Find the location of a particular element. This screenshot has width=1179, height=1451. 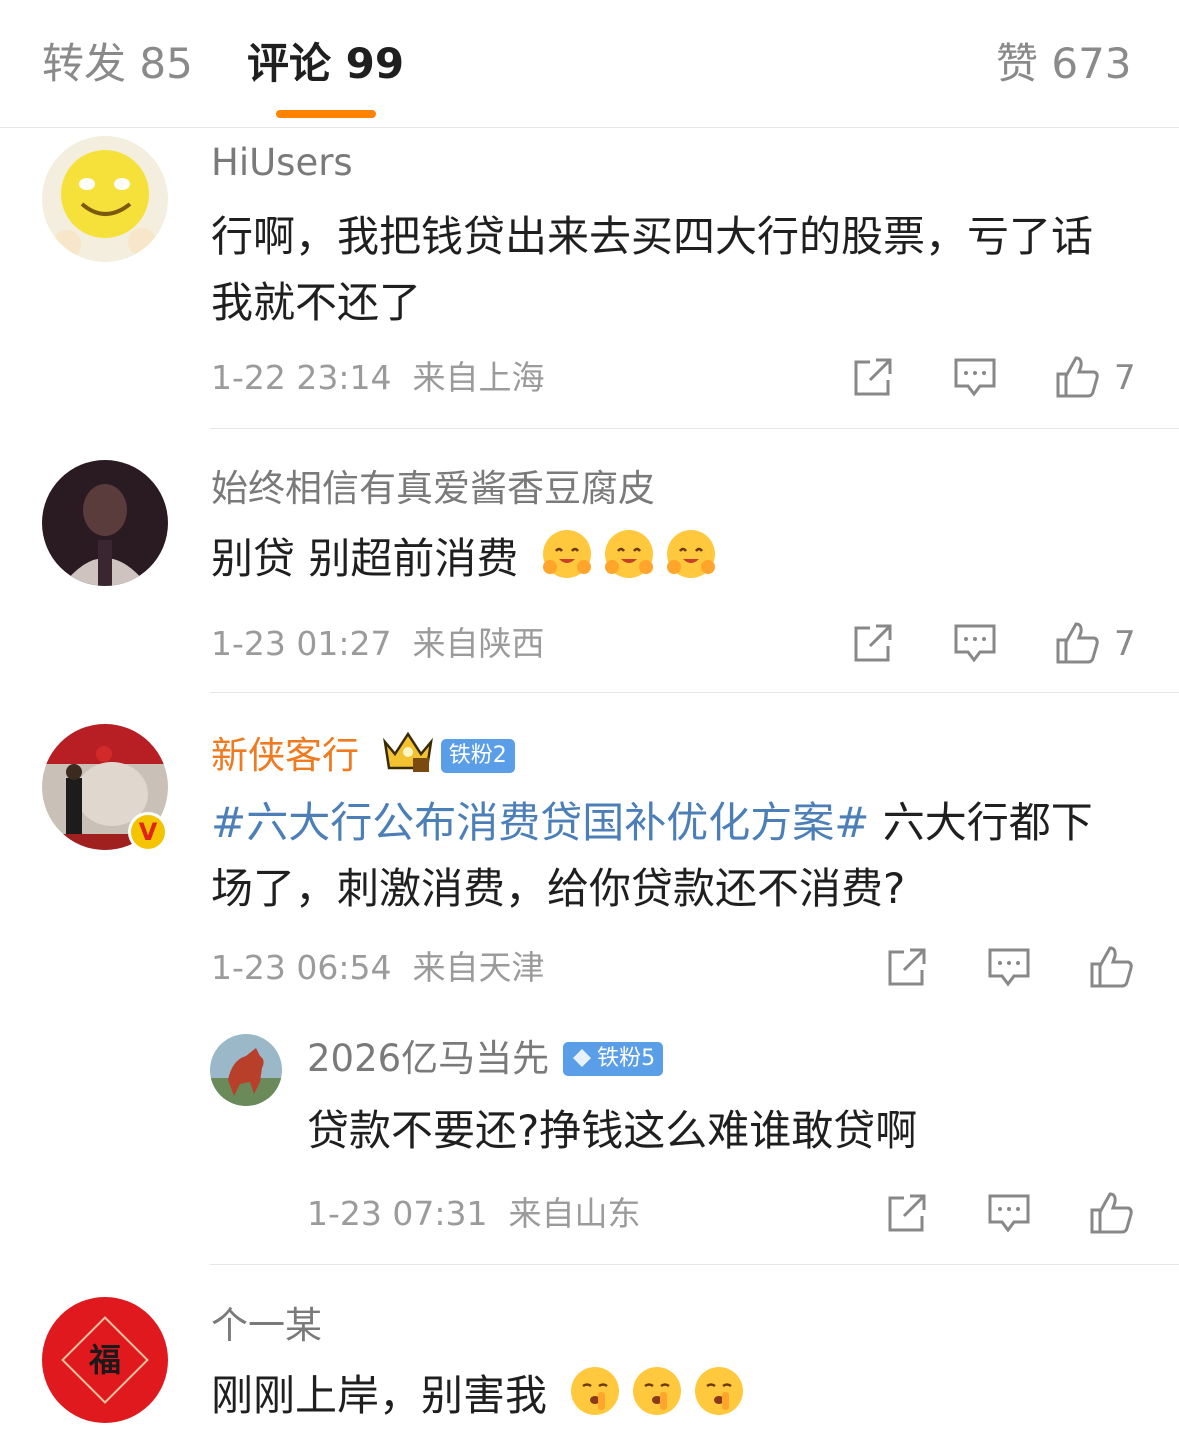

tab-likes: 赞 673 is located at coordinates (1064, 64).